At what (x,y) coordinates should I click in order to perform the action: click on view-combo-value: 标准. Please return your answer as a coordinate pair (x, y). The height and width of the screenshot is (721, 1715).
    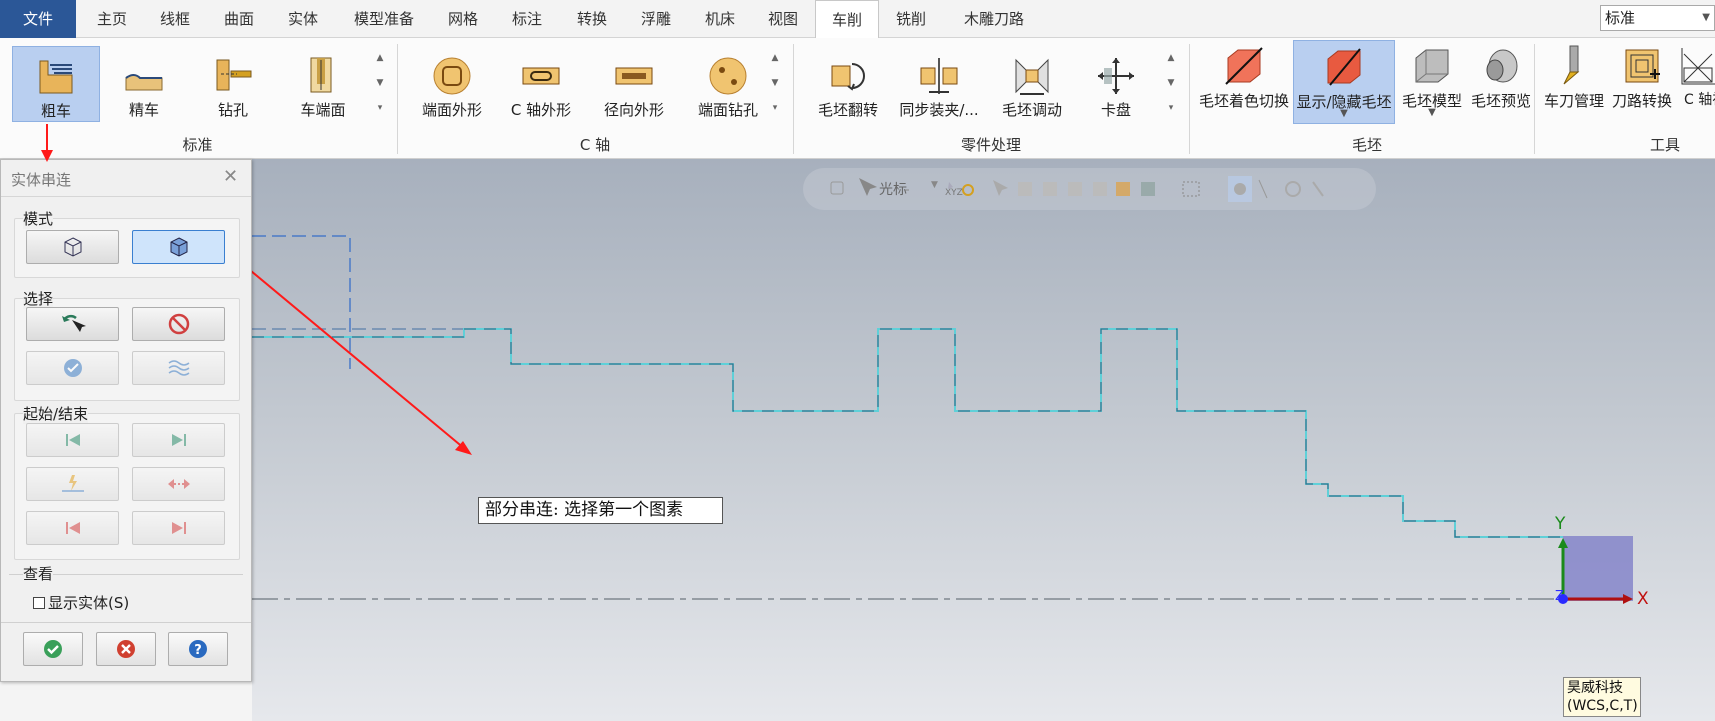
    Looking at the image, I should click on (1620, 18).